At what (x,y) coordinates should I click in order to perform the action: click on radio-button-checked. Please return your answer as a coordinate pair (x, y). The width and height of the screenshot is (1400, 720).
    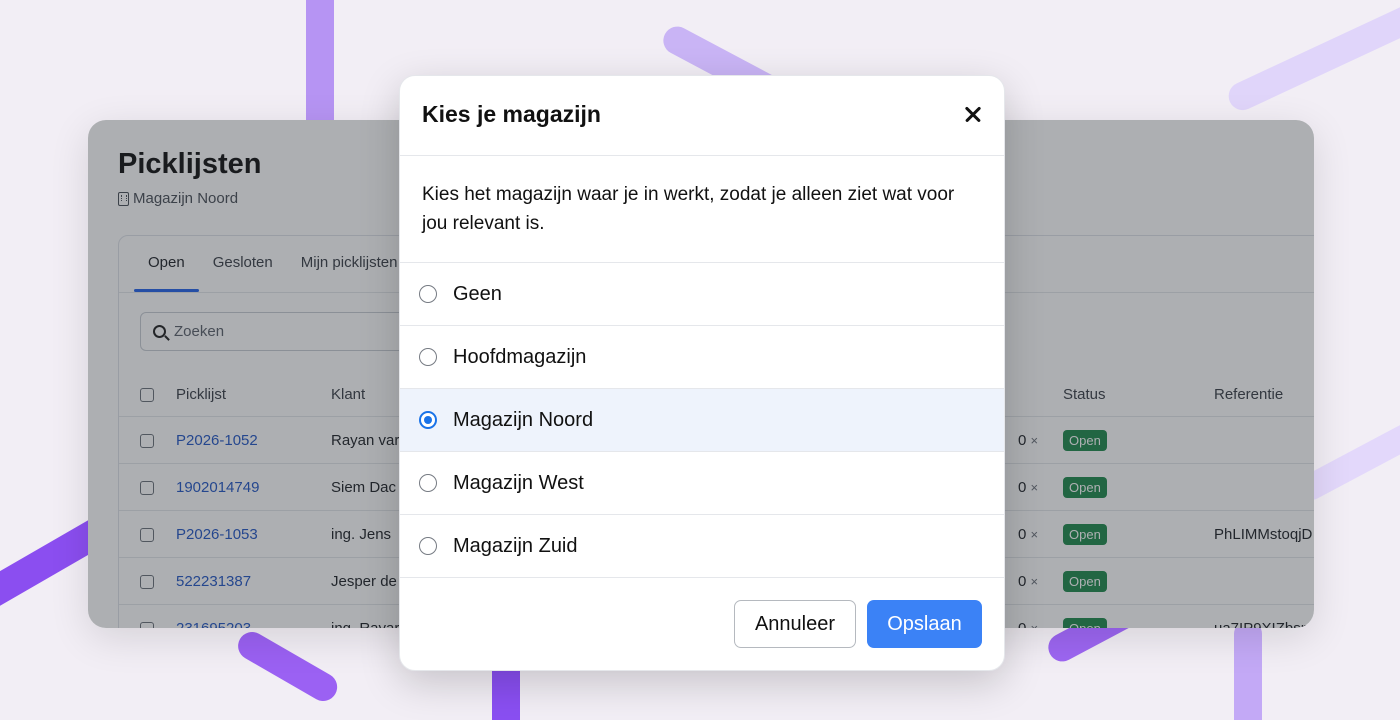
    Looking at the image, I should click on (428, 420).